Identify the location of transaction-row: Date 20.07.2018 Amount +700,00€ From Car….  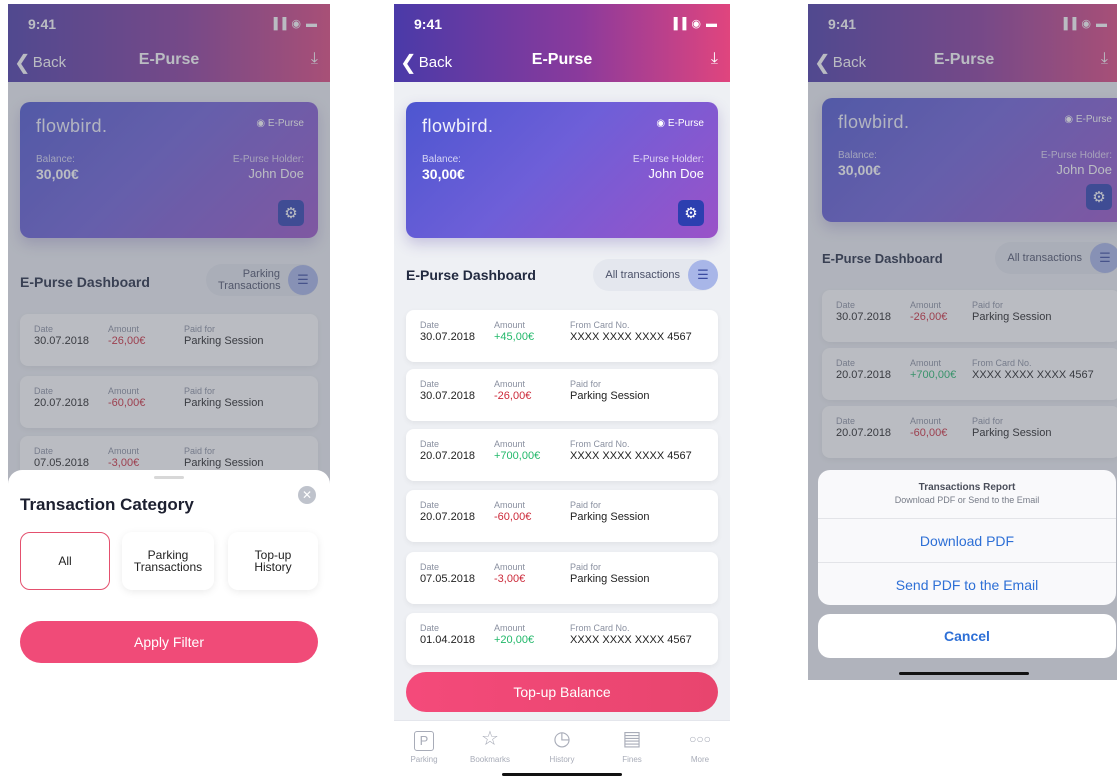
(562, 455).